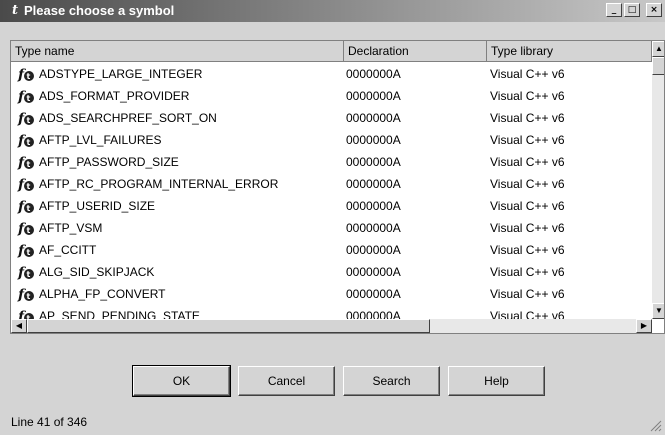 This screenshot has width=665, height=435. Describe the element at coordinates (286, 381) in the screenshot. I see `cancel-button: Cancel` at that location.